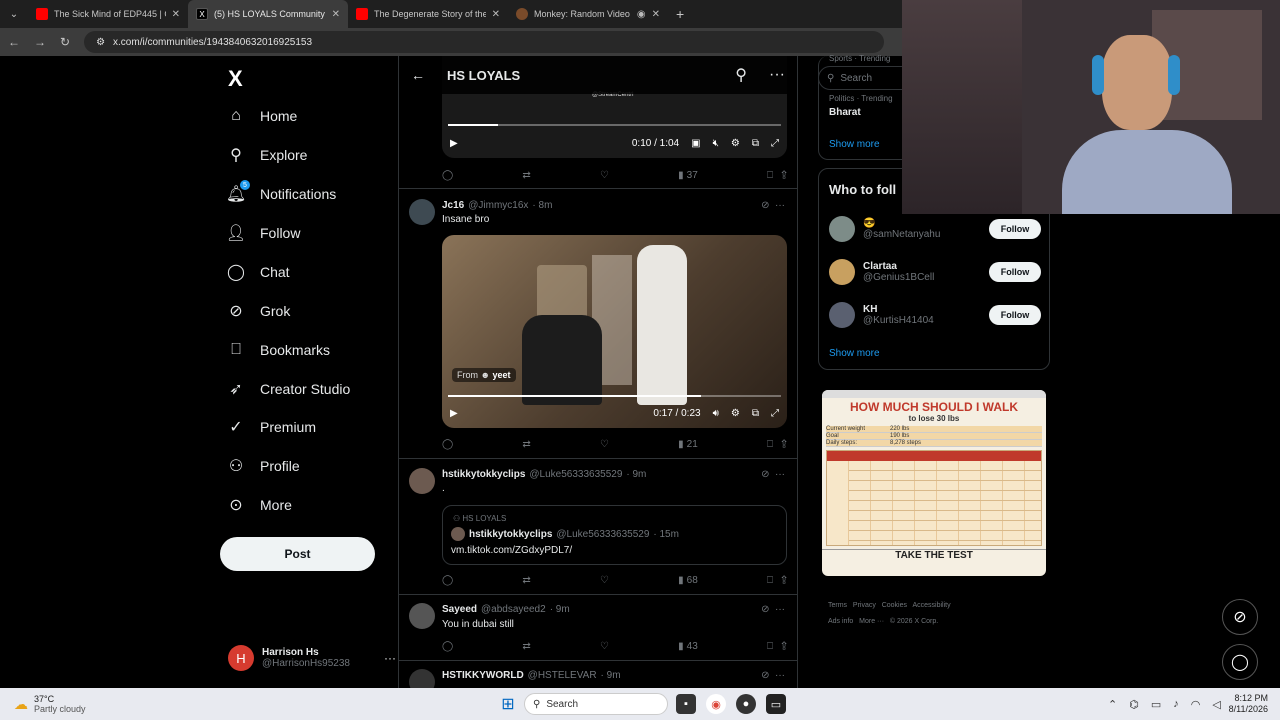 Image resolution: width=1280 pixels, height=720 pixels. Describe the element at coordinates (50, 704) in the screenshot. I see `weather-widget: ☁ 37°C Partly cloudy` at that location.